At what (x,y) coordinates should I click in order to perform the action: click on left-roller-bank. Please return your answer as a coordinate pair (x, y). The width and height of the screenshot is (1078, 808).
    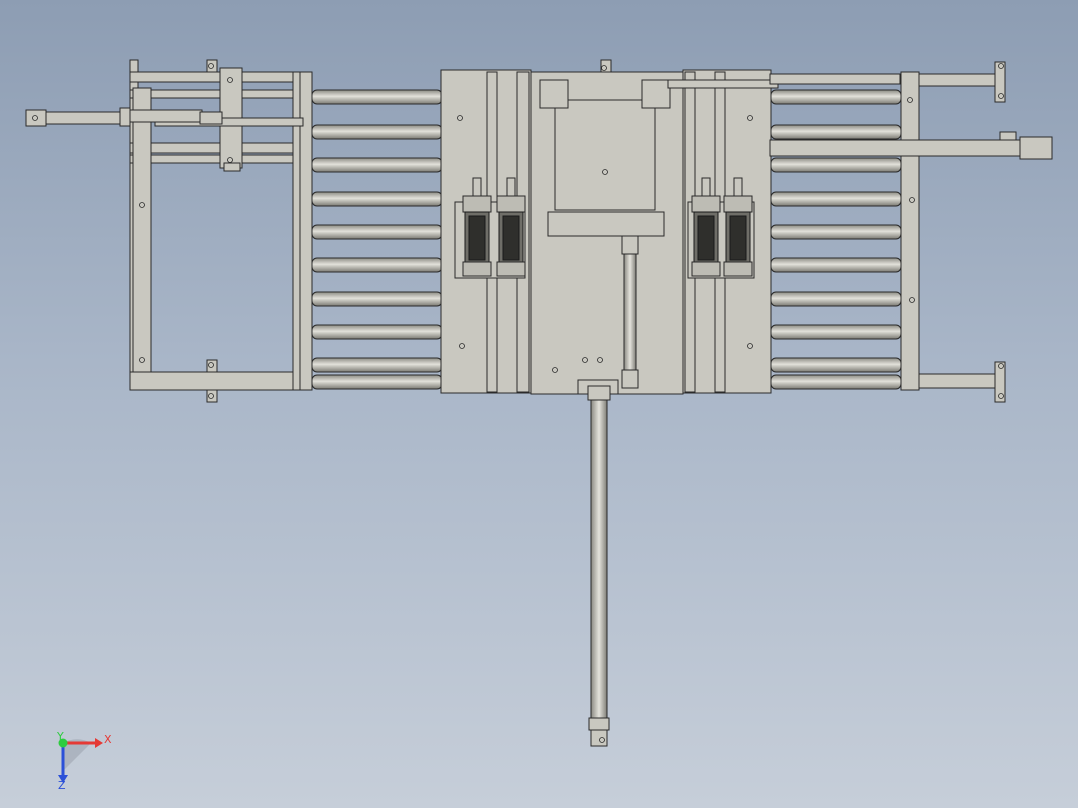
    Looking at the image, I should click on (377, 239).